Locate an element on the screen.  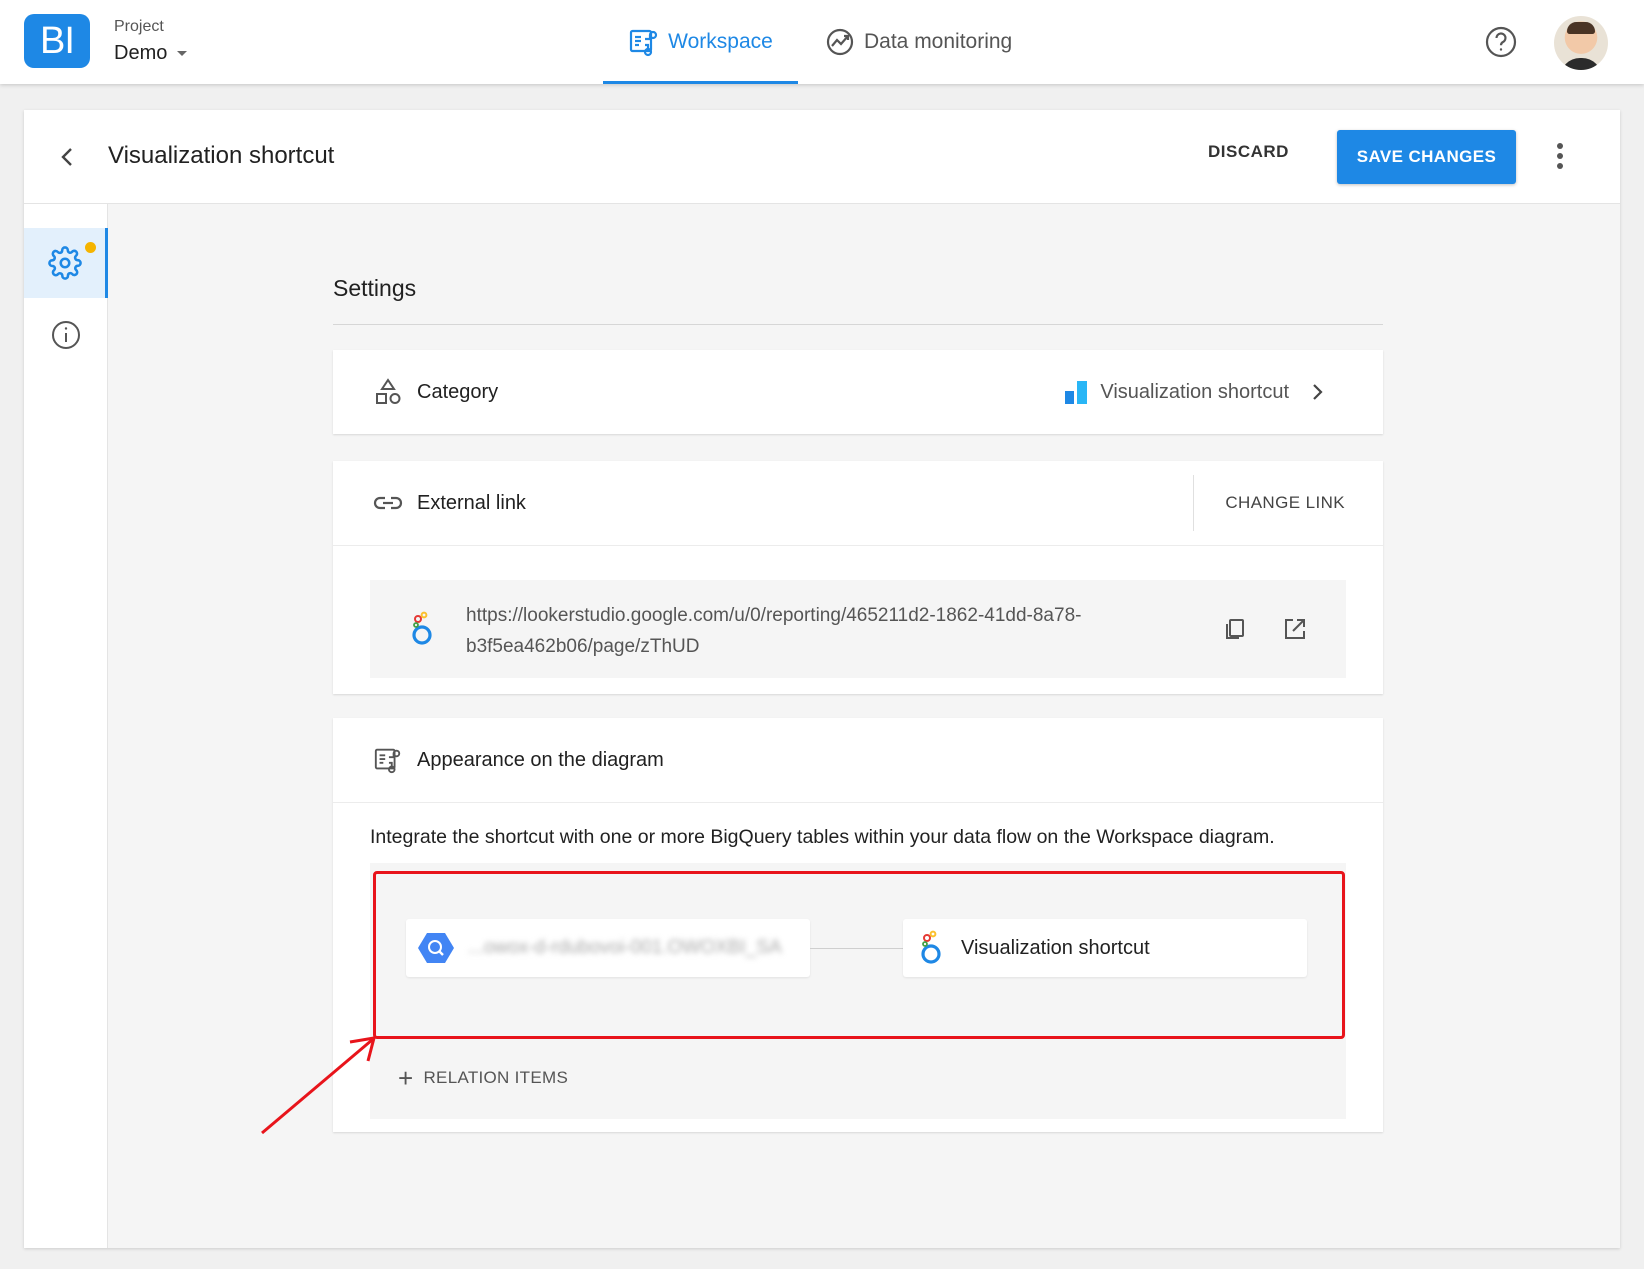
relation-items-label: RELATION ITEMS is located at coordinates (496, 1077).